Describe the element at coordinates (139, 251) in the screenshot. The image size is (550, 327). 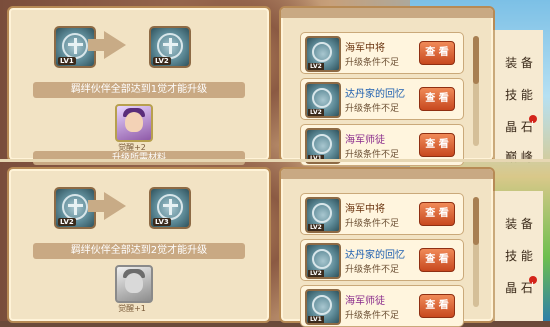
I see `requirement-text: 羁绊伙伴全部达到2觉才能升级` at that location.